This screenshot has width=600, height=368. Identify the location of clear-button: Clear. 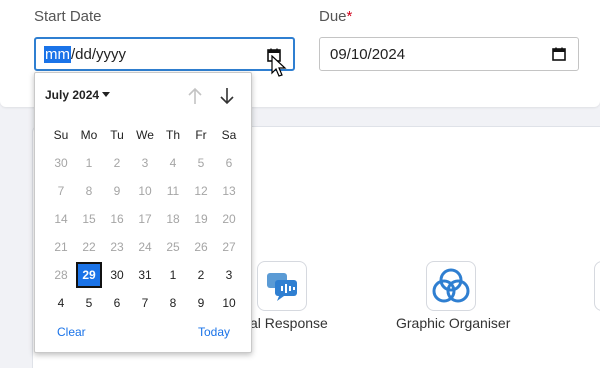
(71, 332).